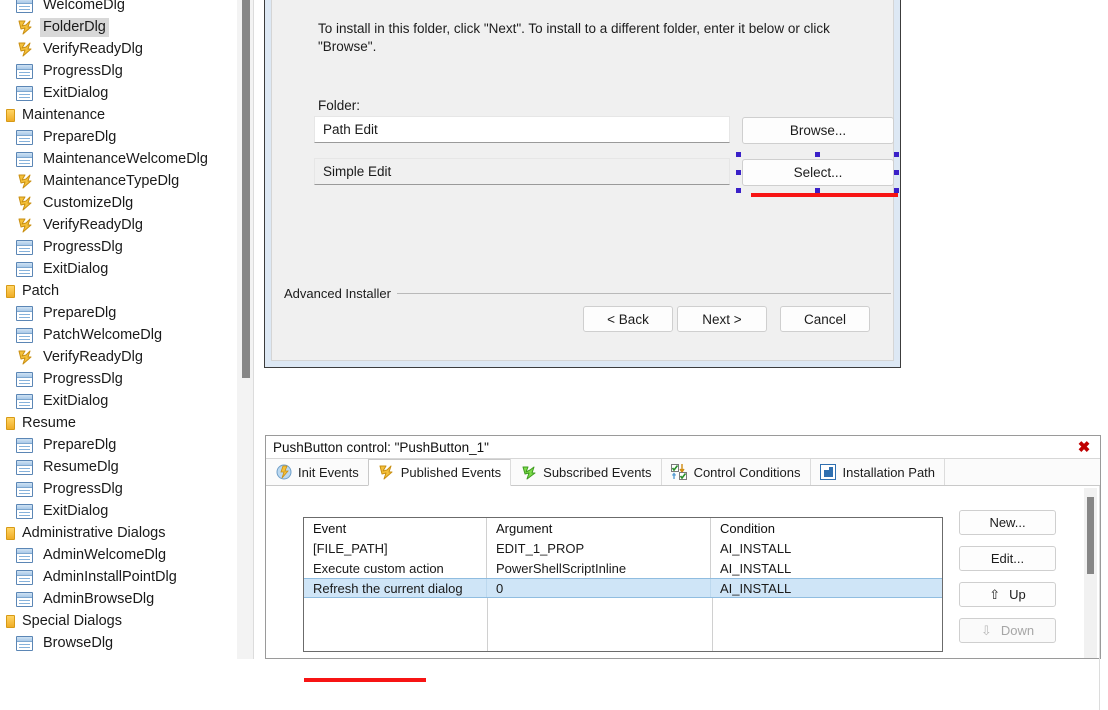  What do you see at coordinates (522, 129) in the screenshot?
I see `path-edit-field: Path Edit` at bounding box center [522, 129].